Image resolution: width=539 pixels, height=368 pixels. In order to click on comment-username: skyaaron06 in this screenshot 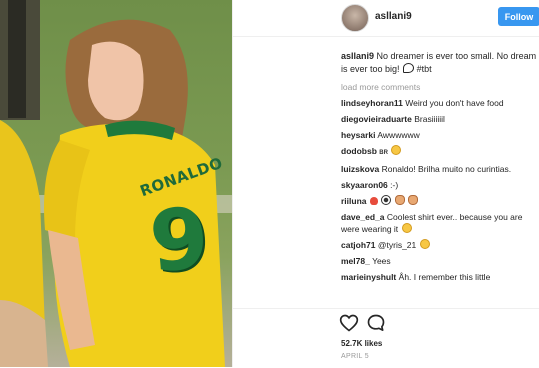, I will do `click(364, 185)`.